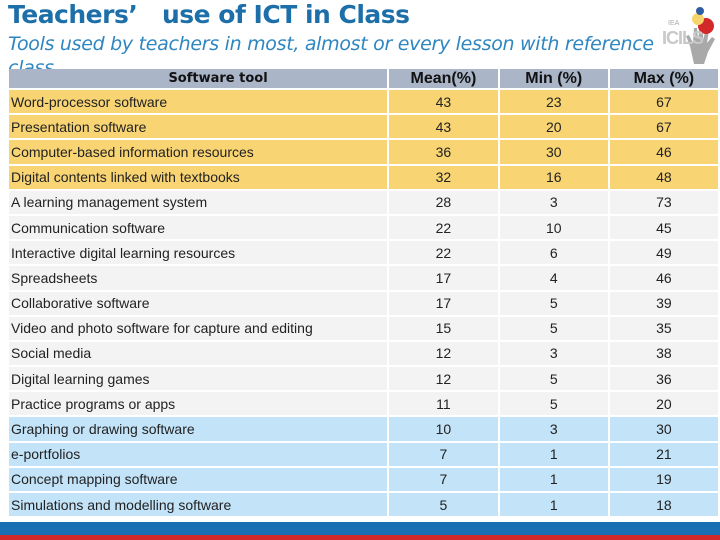 Image resolution: width=720 pixels, height=540 pixels. I want to click on table-row: Collaborative software 17 5 39, so click(363, 303).